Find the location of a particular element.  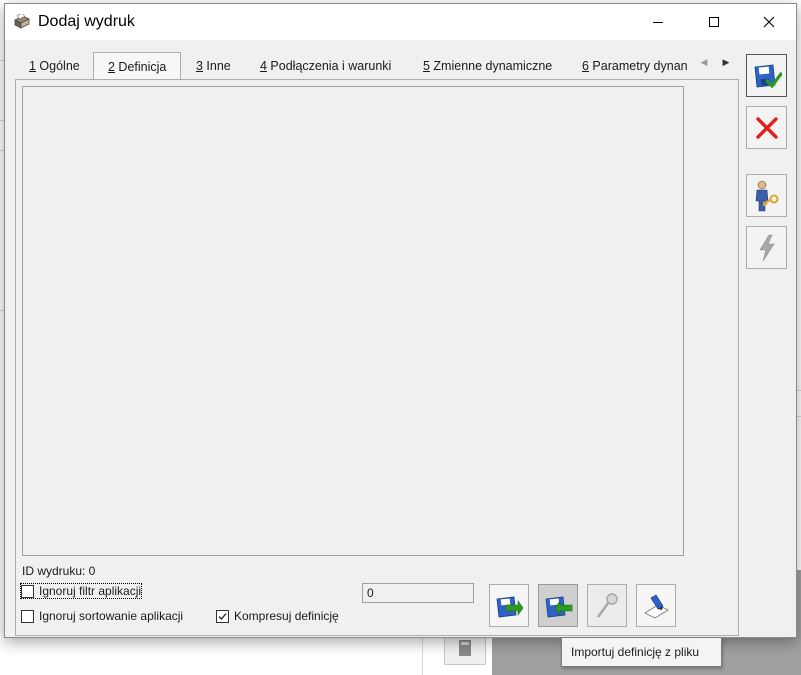

tab-scroll-left-icon: ◀ is located at coordinates (704, 64).